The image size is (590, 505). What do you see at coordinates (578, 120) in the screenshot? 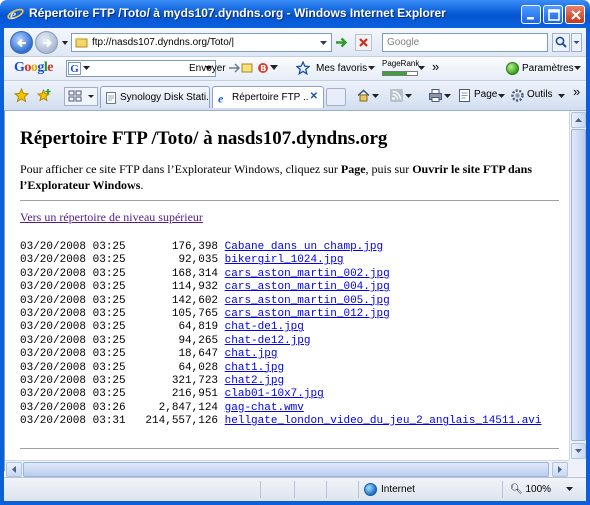
I see `scroll-up-button` at bounding box center [578, 120].